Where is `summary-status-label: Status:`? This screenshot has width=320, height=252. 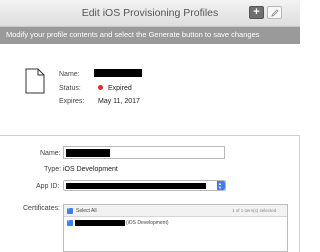 summary-status-label: Status: is located at coordinates (70, 88).